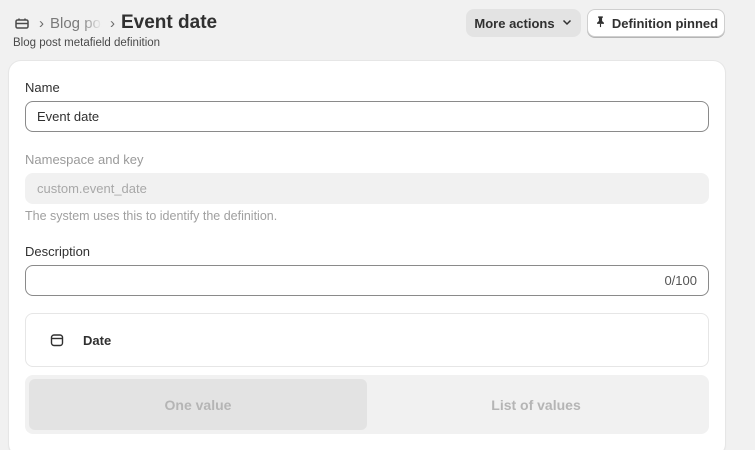 The height and width of the screenshot is (450, 755). Describe the element at coordinates (92, 188) in the screenshot. I see `namespace-key-value: custom.event_date` at that location.